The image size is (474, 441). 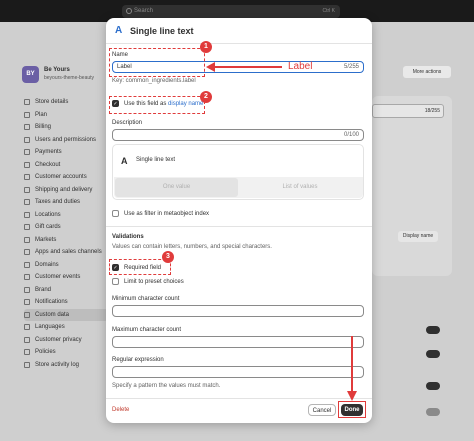 What do you see at coordinates (138, 360) in the screenshot?
I see `regex-label: Regular expression` at bounding box center [138, 360].